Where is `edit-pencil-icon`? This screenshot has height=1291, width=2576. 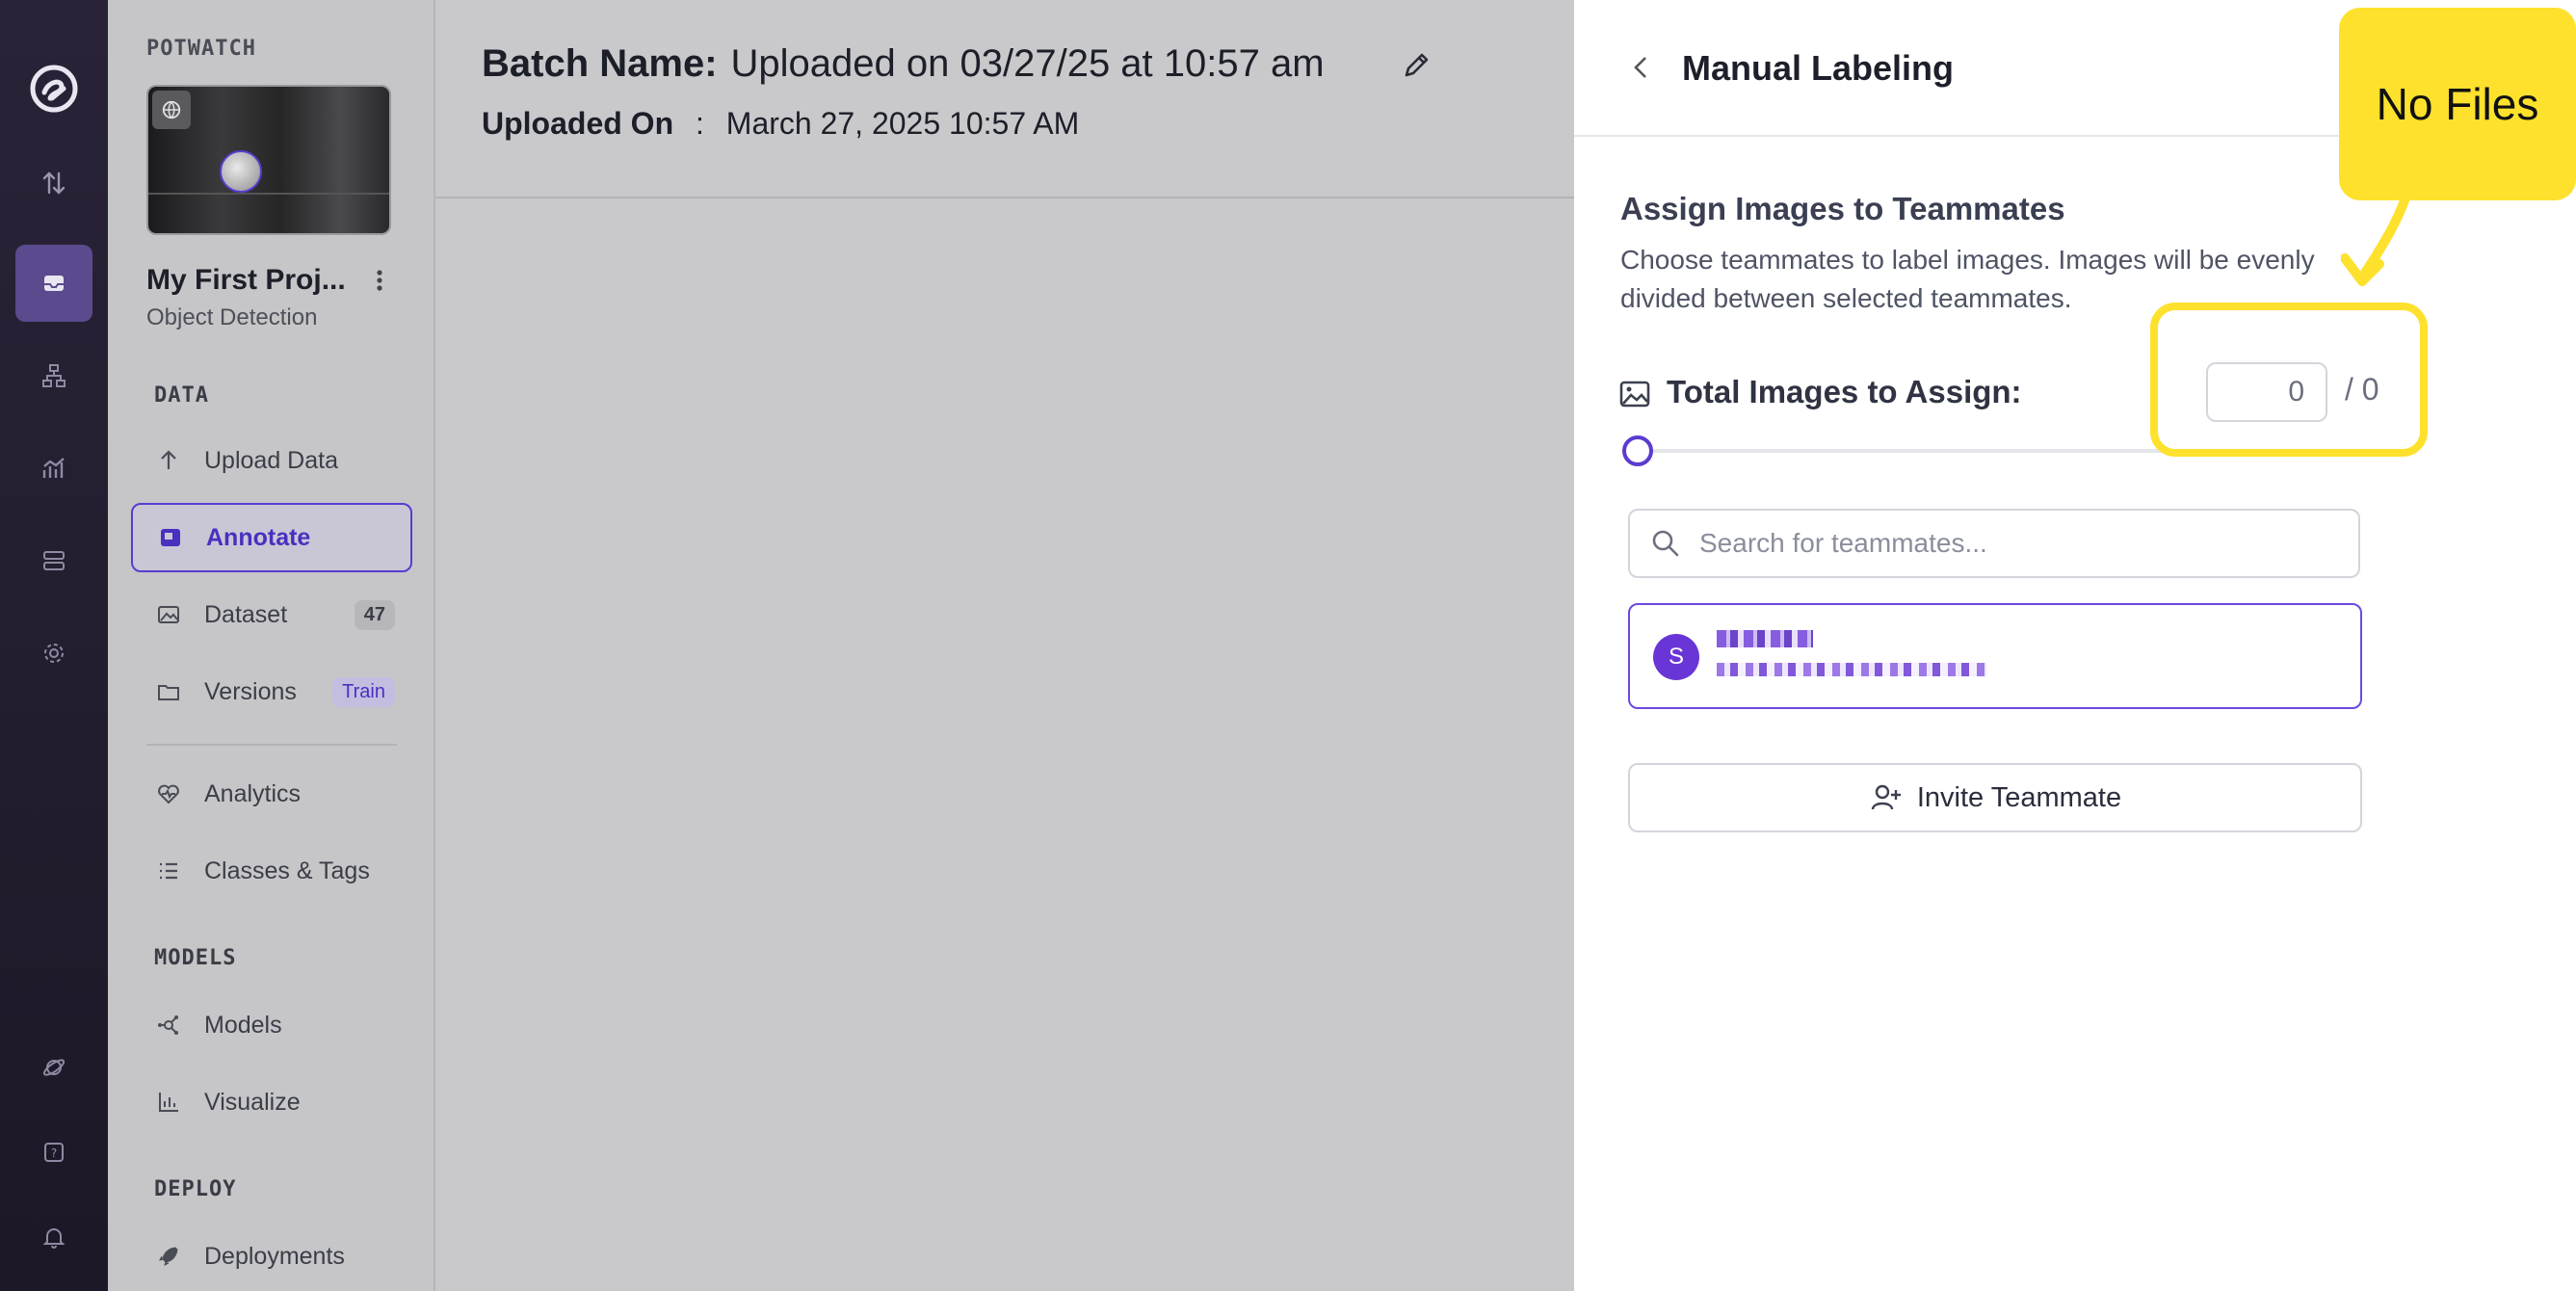 edit-pencil-icon is located at coordinates (1416, 65).